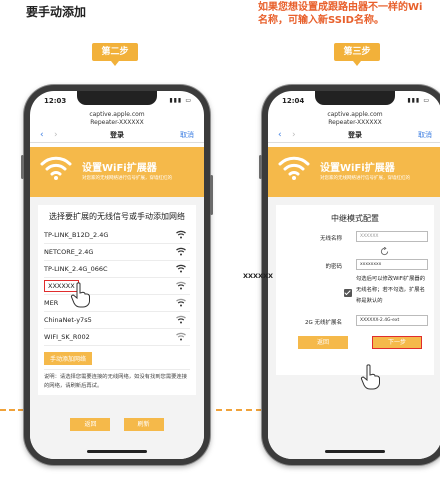 This screenshot has height=481, width=440. I want to click on ssid-label: 无线名称, so click(330, 239).